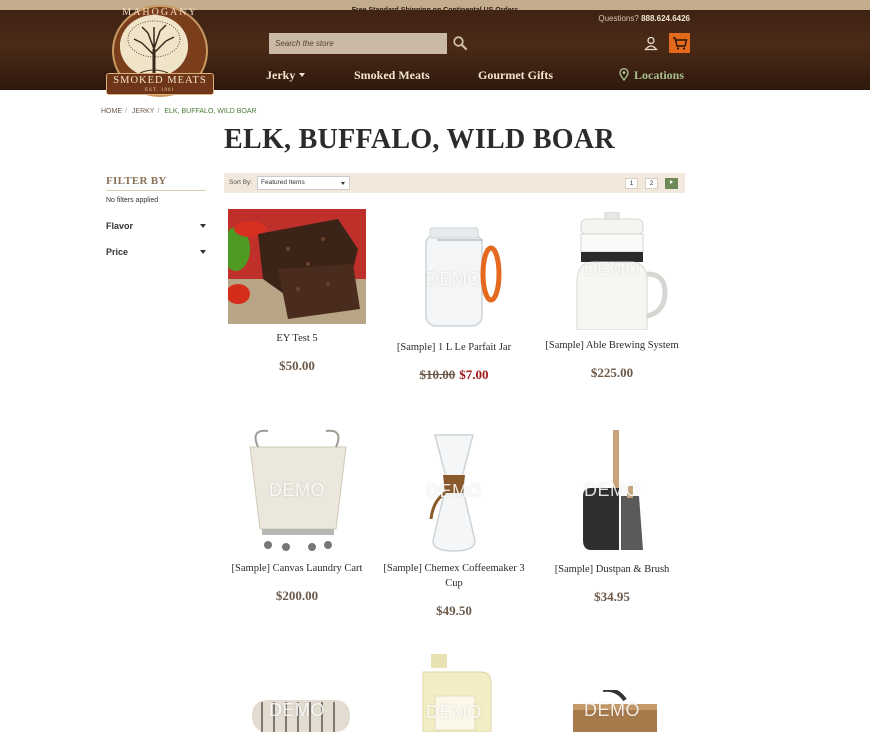 The image size is (870, 732). Describe the element at coordinates (515, 75) in the screenshot. I see `nav-gourmet-gifts: Gourmet Gifts` at that location.